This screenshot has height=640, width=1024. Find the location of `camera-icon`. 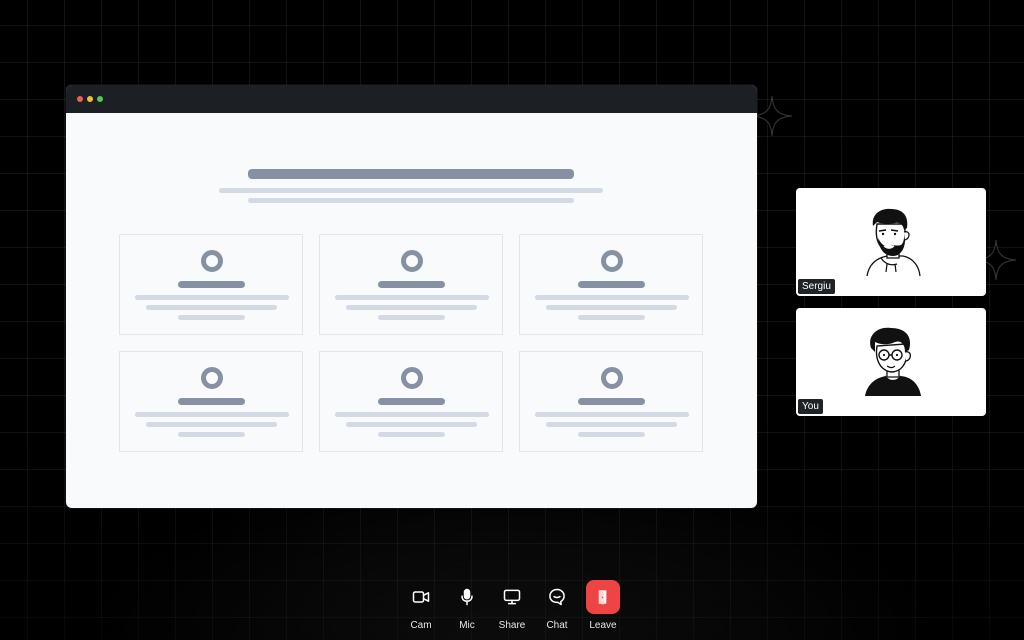

camera-icon is located at coordinates (421, 597).